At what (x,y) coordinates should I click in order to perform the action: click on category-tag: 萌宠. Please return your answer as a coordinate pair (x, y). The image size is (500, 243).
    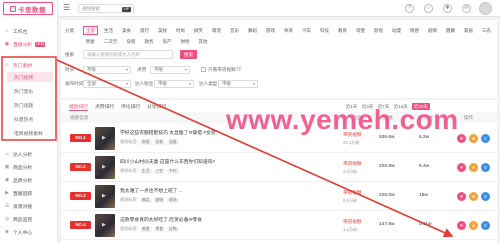
    Looking at the image, I should click on (216, 30).